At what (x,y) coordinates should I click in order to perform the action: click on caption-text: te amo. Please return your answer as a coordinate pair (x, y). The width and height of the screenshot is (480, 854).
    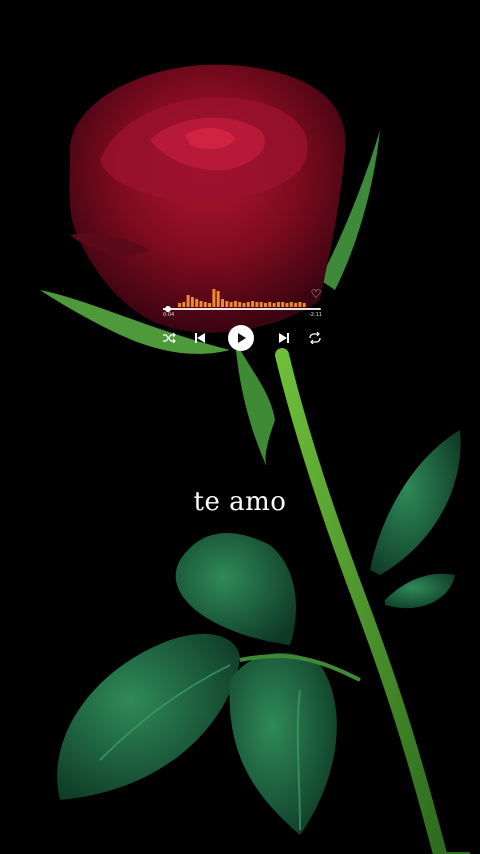
    Looking at the image, I should click on (240, 502).